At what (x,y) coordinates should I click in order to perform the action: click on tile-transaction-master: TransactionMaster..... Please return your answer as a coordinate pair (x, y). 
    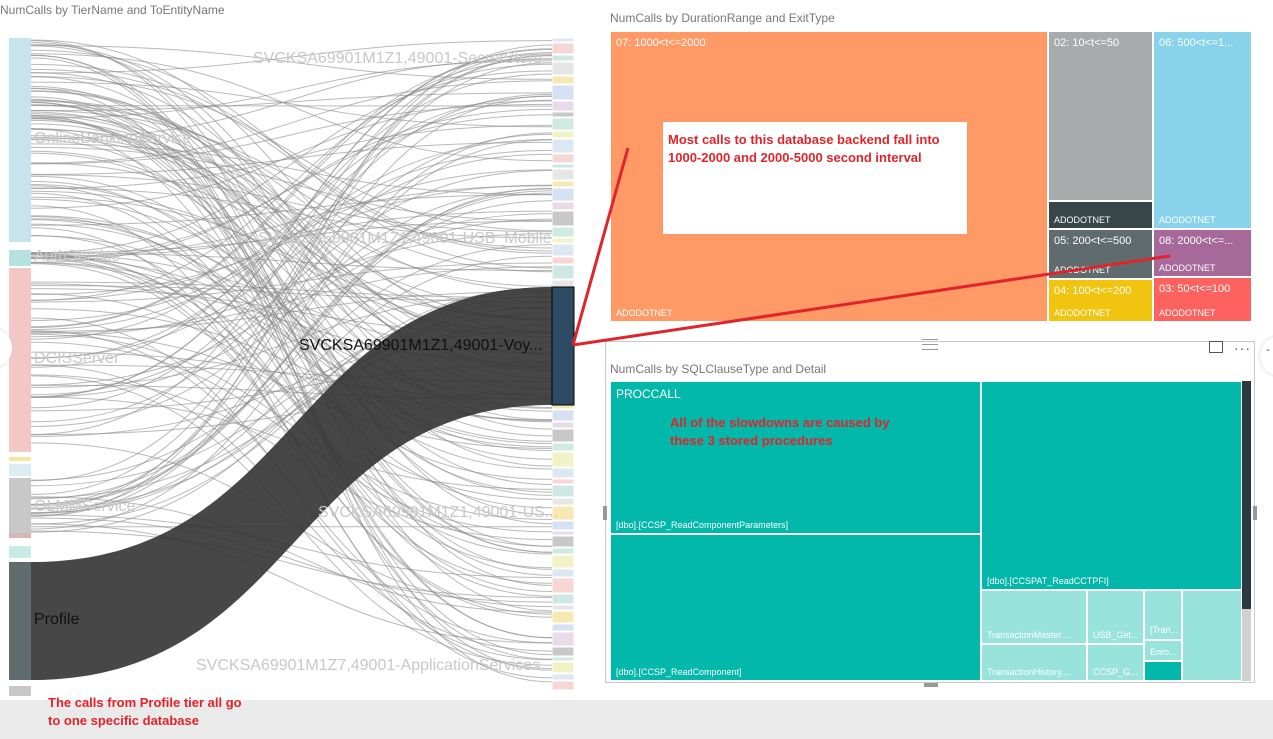
    Looking at the image, I should click on (1034, 617).